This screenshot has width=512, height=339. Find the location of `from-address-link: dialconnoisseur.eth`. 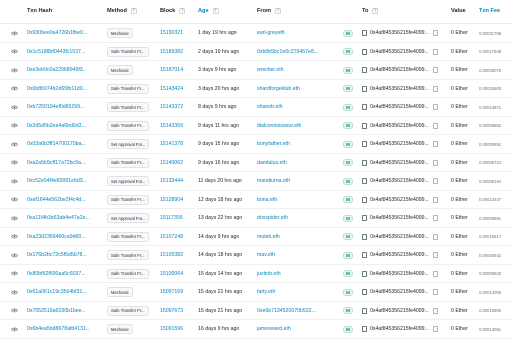

from-address-link: dialconnoisseur.eth is located at coordinates (295, 126).